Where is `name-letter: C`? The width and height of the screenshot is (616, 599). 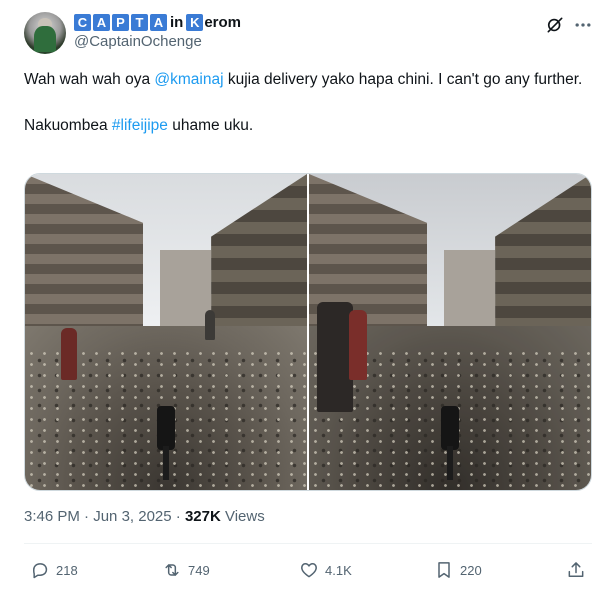 name-letter: C is located at coordinates (82, 22).